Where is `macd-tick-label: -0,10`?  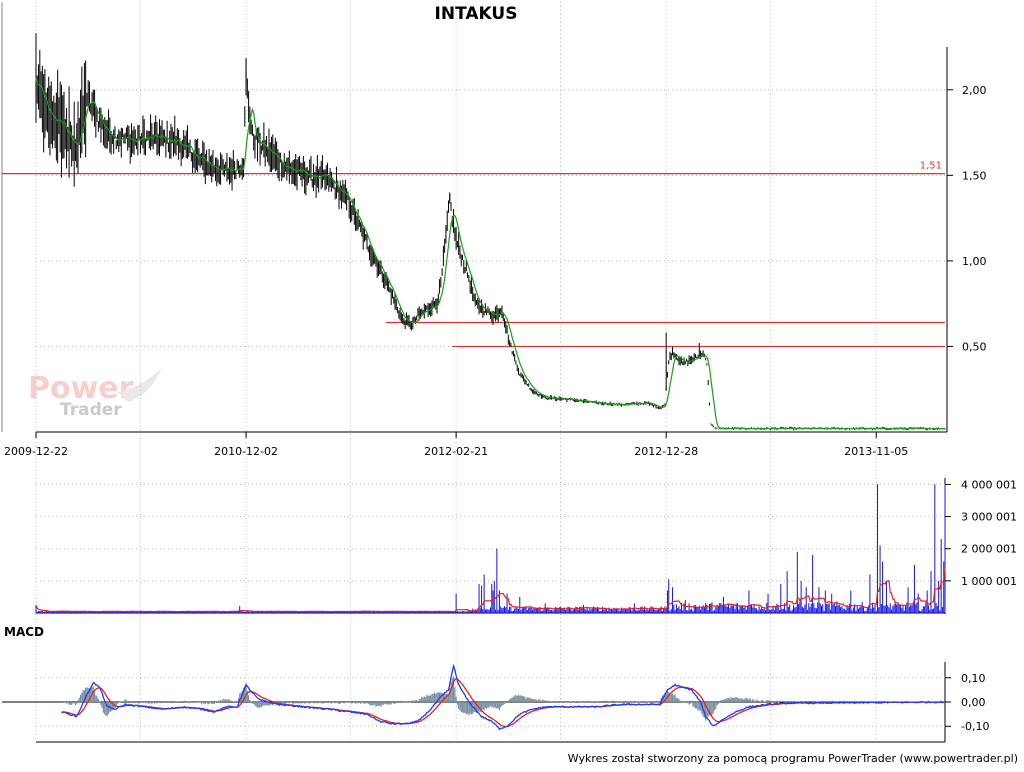 macd-tick-label: -0,10 is located at coordinates (975, 726).